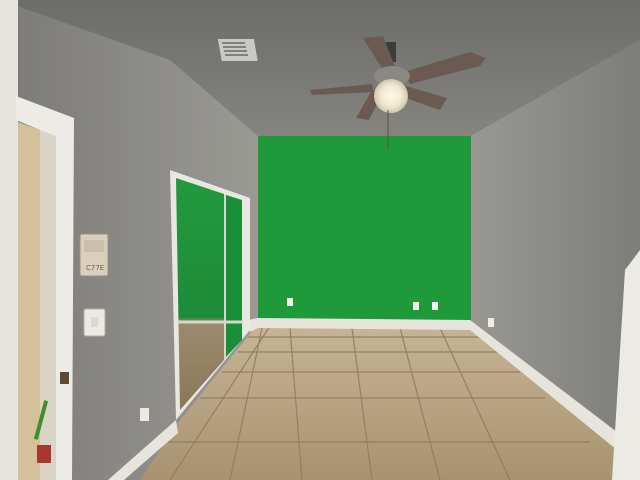  I want to click on wall-outlet-left, so click(144, 414).